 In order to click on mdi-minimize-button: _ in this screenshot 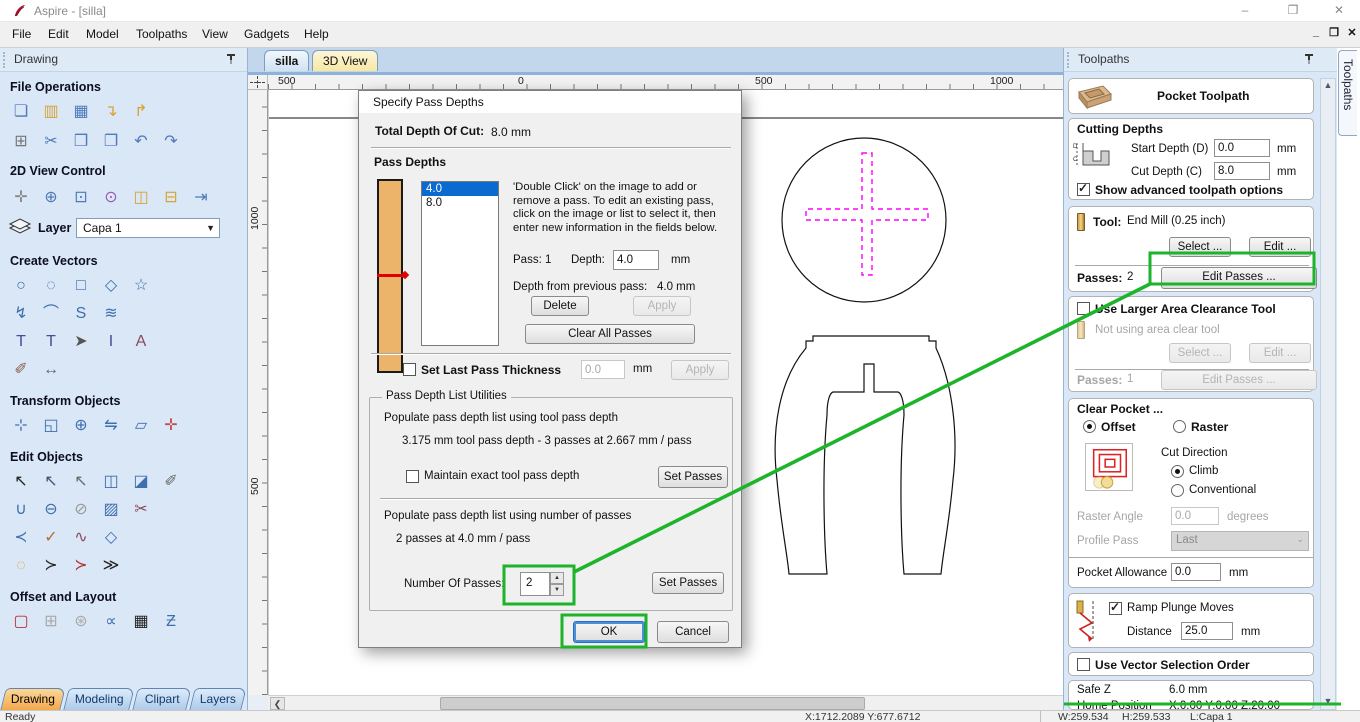, I will do `click(1316, 34)`.